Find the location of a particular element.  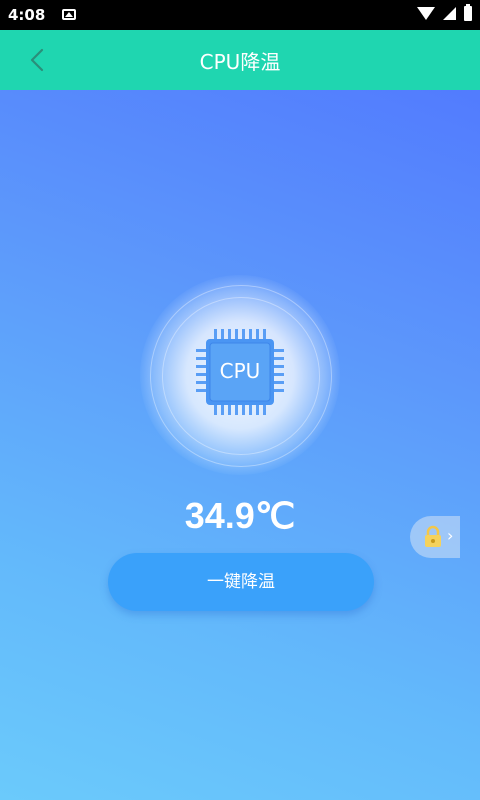

one-click-cool-button: 一键降温 is located at coordinates (241, 582).